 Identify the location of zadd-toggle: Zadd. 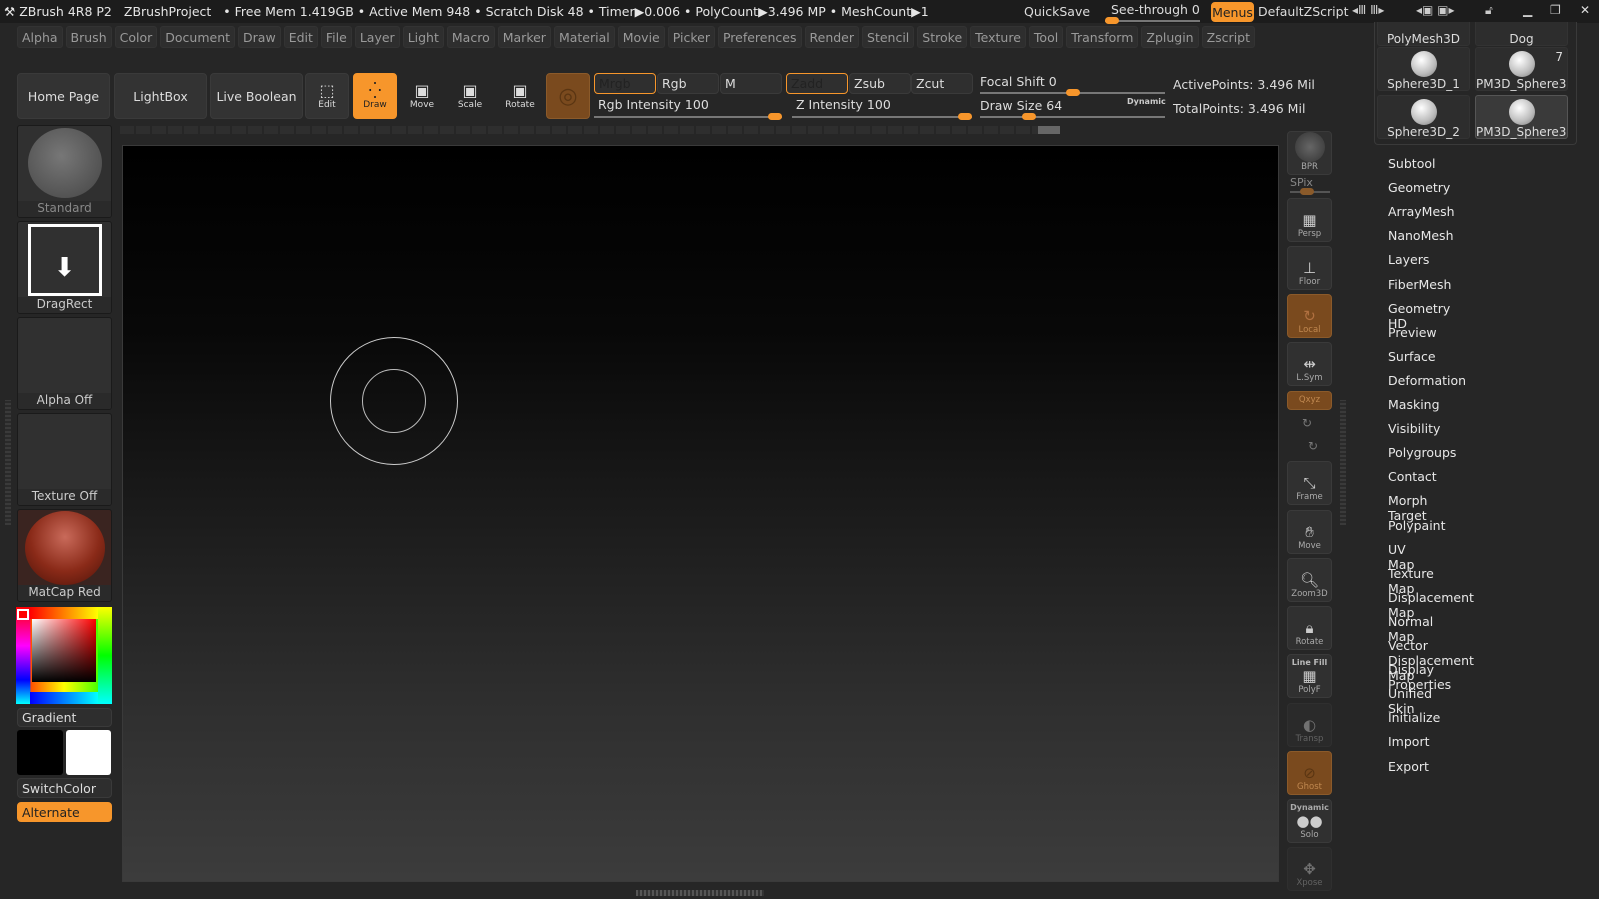
(817, 83).